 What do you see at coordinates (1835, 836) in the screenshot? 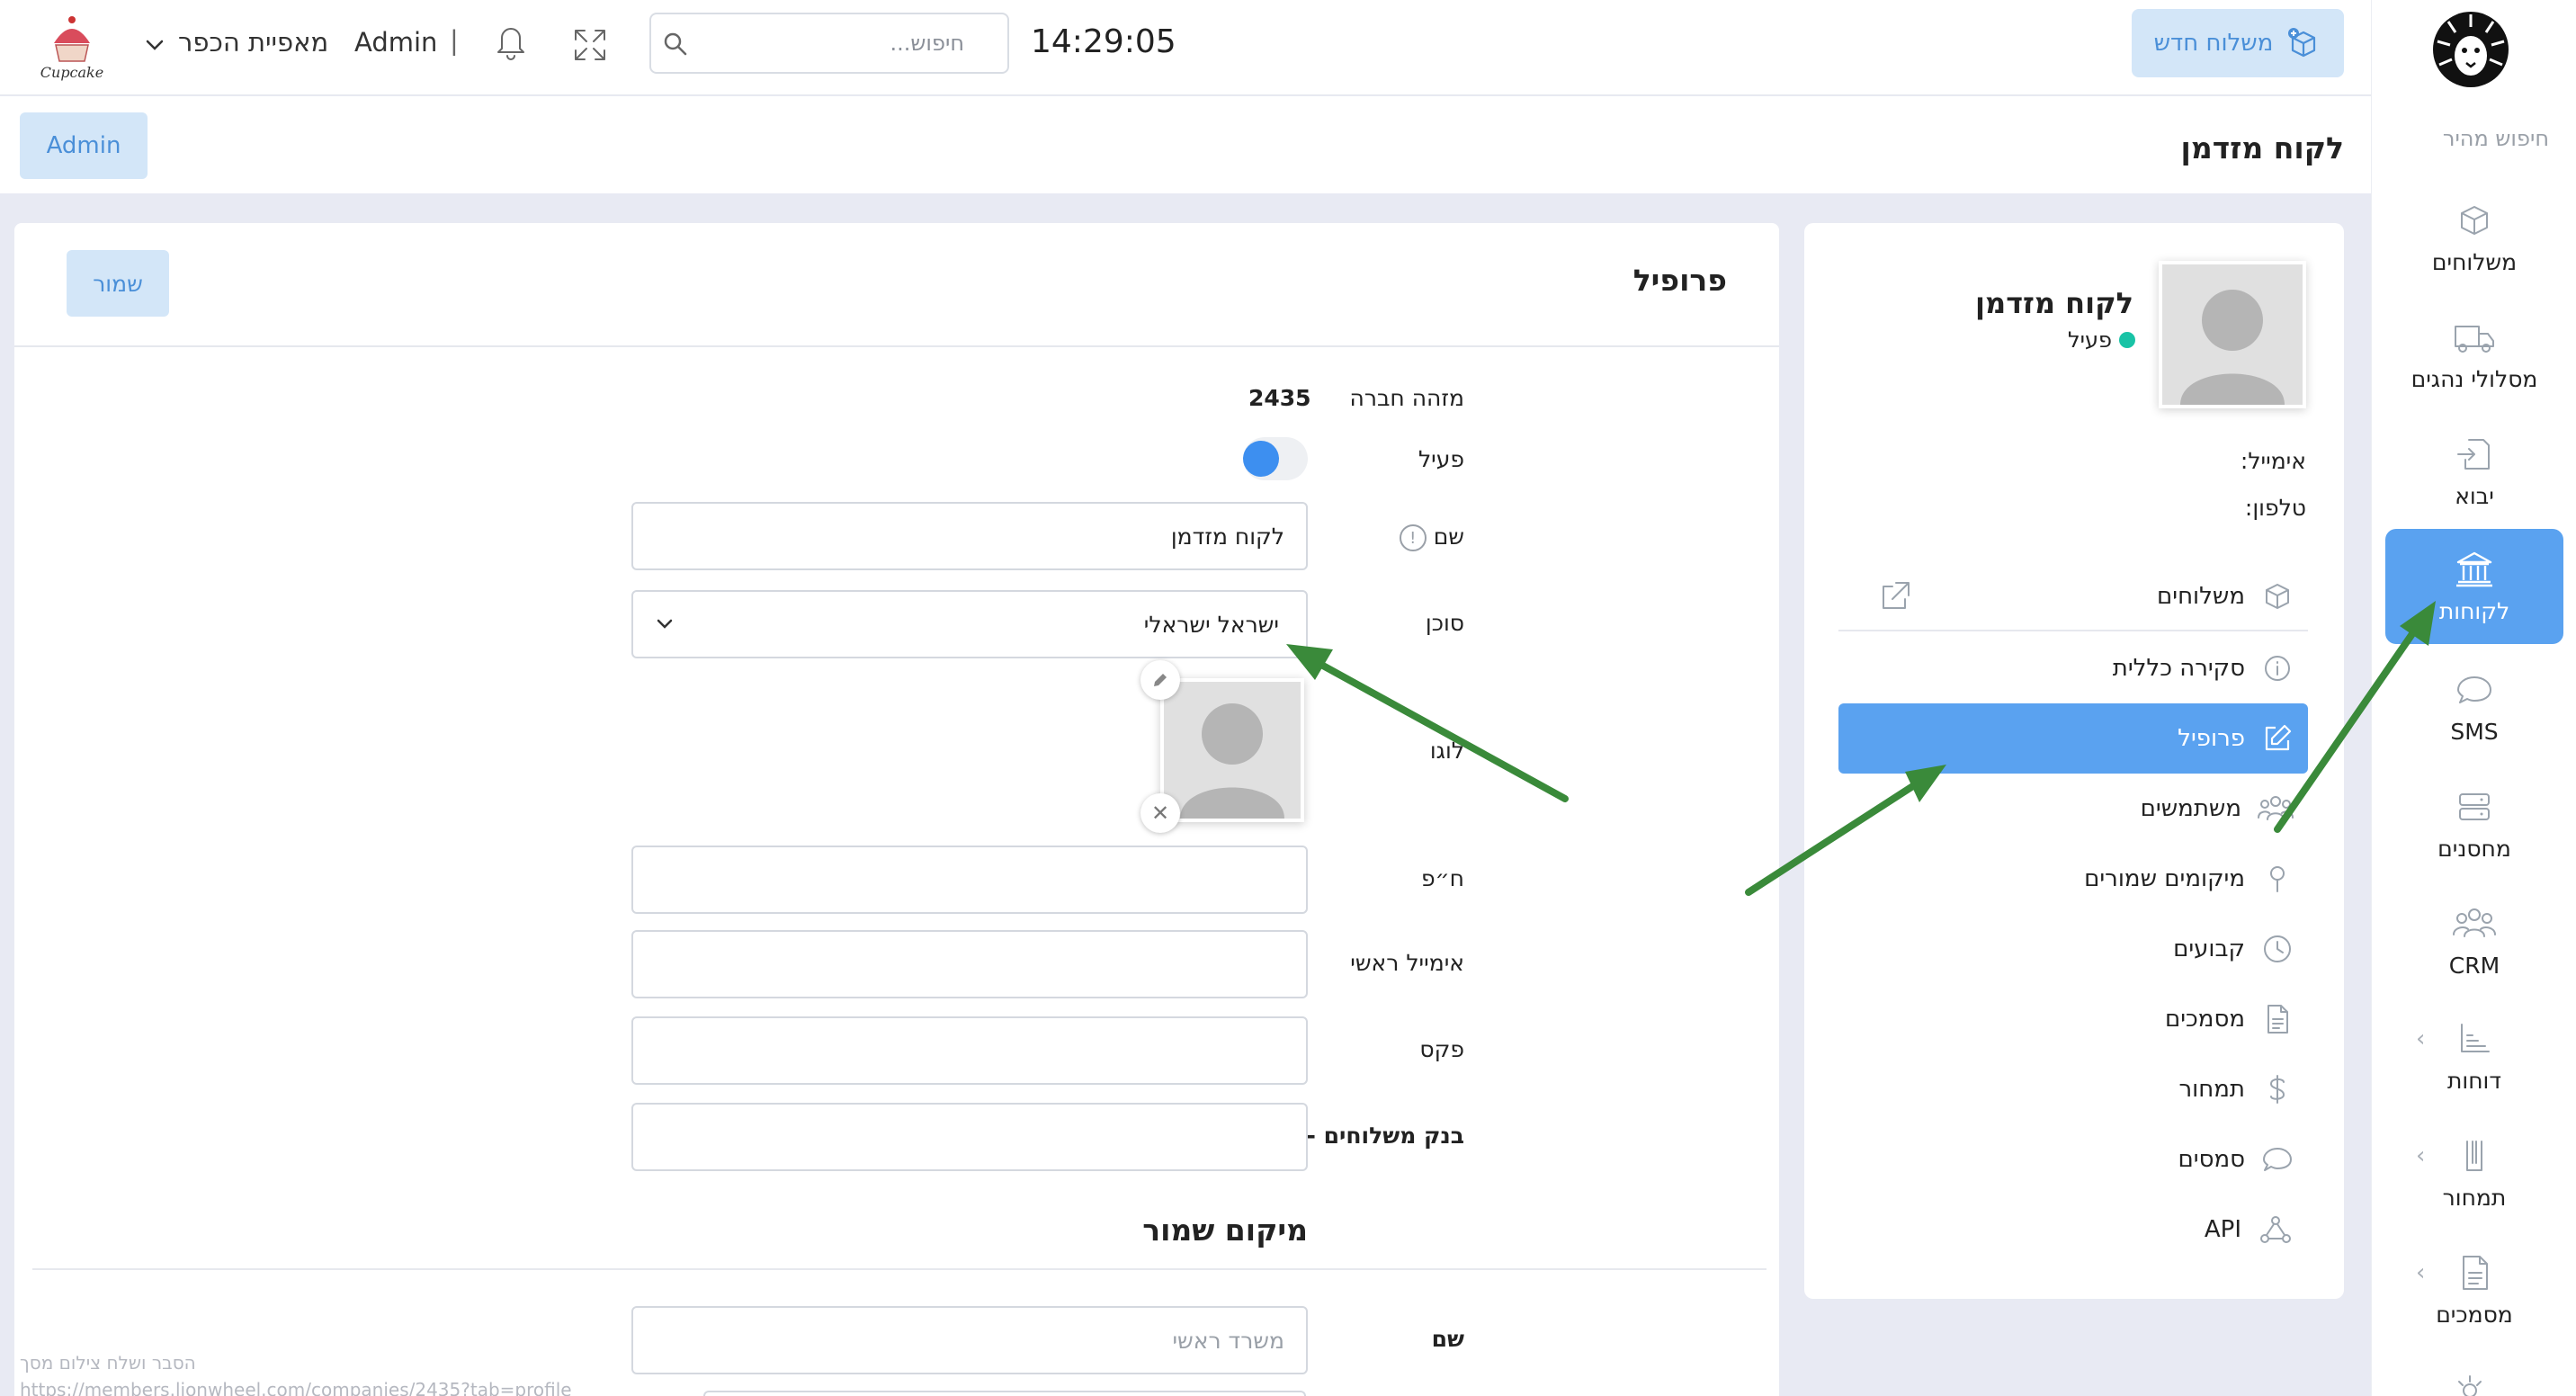
I see `annotation-arrow-profile` at bounding box center [1835, 836].